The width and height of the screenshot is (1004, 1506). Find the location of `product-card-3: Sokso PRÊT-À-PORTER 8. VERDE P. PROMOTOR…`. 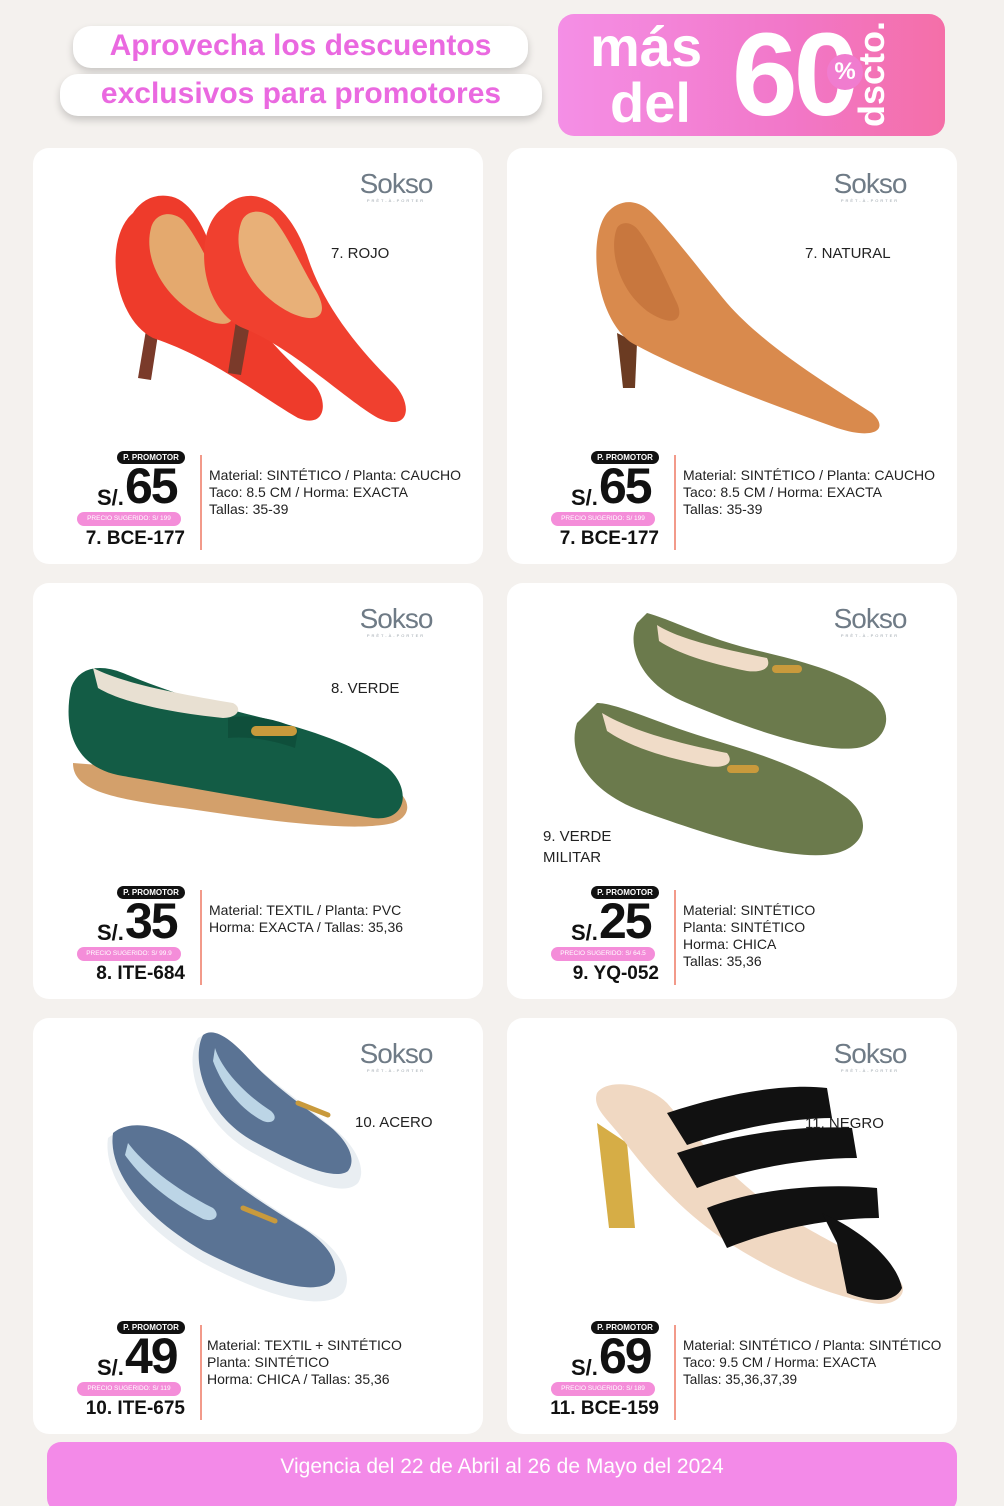

product-card-3: Sokso PRÊT-À-PORTER 8. VERDE P. PROMOTOR… is located at coordinates (258, 791).